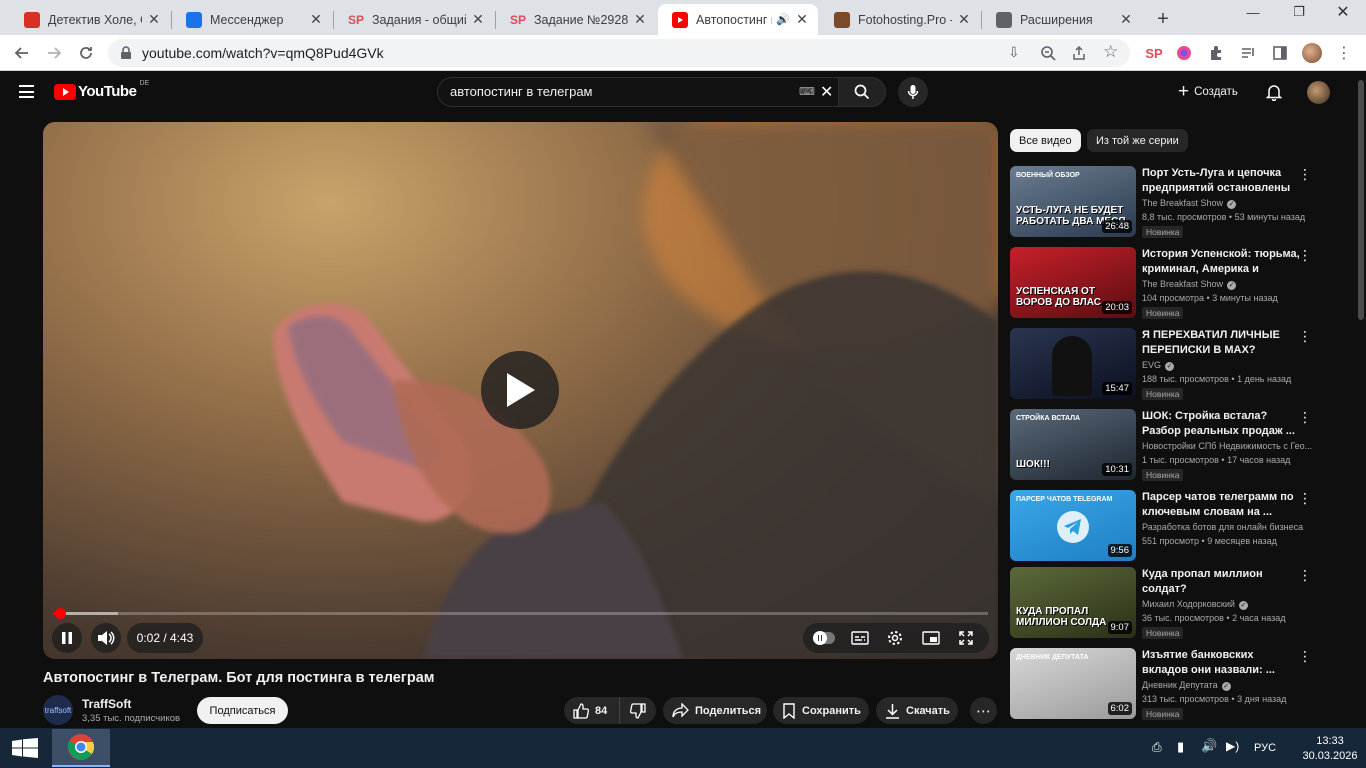  Describe the element at coordinates (54, 53) in the screenshot. I see `forward-button` at that location.